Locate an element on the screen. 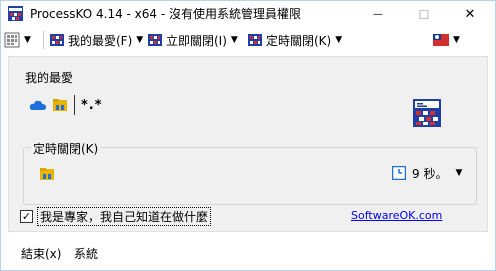 The image size is (496, 271). timer-select: 9 秒。 ▼ is located at coordinates (427, 173).